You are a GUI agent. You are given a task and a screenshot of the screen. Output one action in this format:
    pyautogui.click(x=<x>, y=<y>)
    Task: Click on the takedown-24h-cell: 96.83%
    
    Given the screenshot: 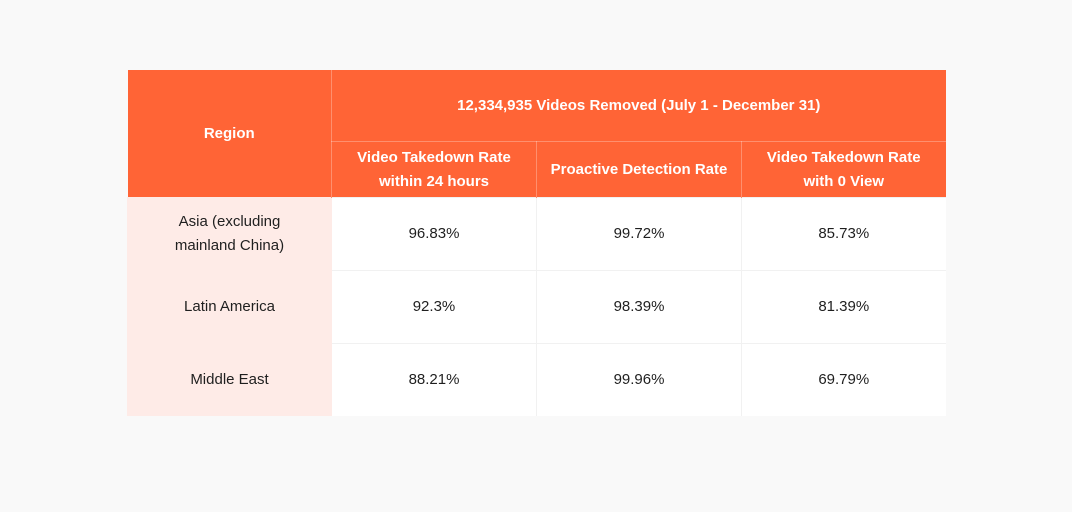 What is the action you would take?
    pyautogui.click(x=434, y=234)
    